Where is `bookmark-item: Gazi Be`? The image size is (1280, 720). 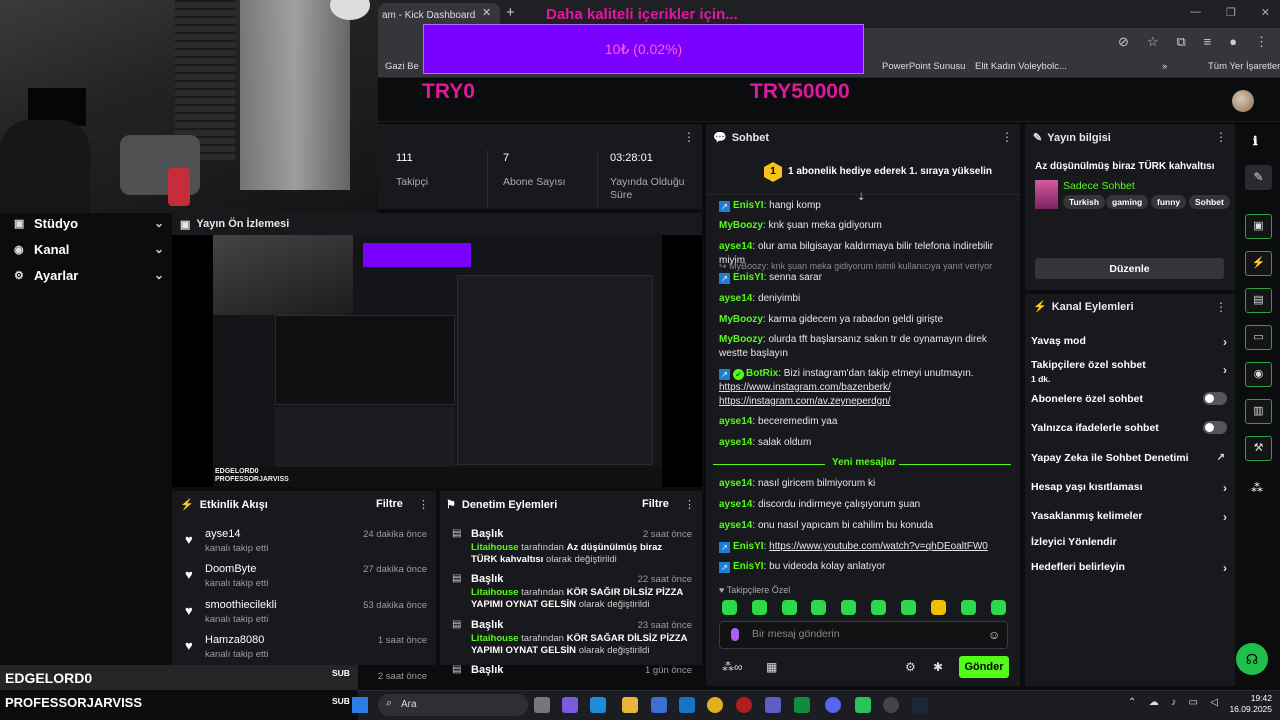
bookmark-item: Gazi Be is located at coordinates (402, 66).